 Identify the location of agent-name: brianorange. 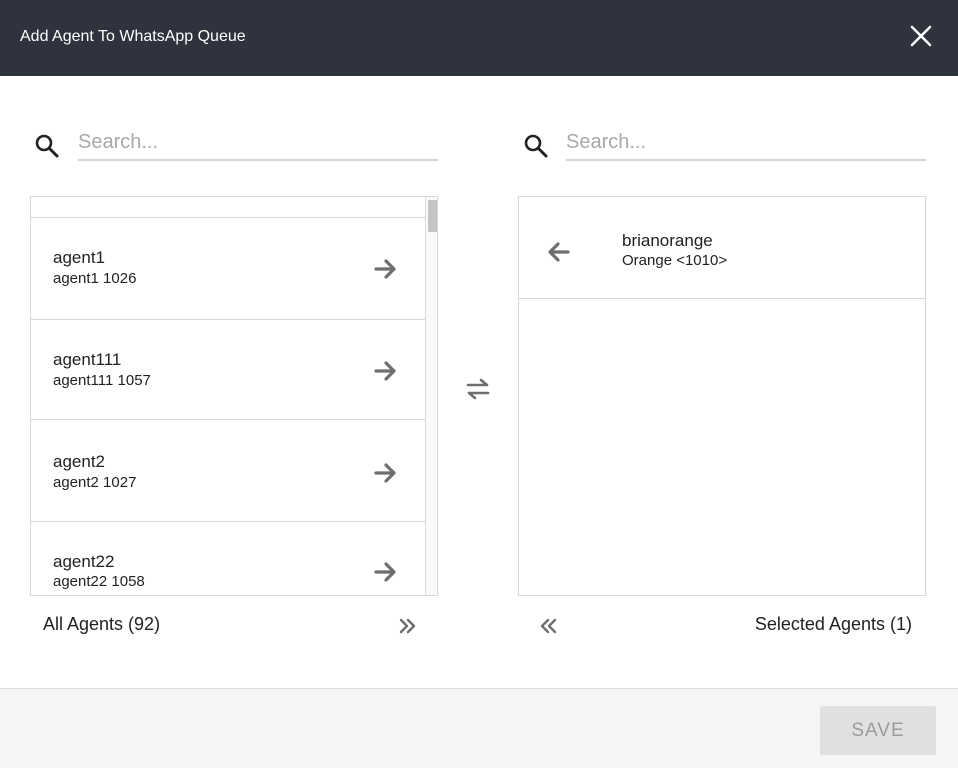
(667, 240).